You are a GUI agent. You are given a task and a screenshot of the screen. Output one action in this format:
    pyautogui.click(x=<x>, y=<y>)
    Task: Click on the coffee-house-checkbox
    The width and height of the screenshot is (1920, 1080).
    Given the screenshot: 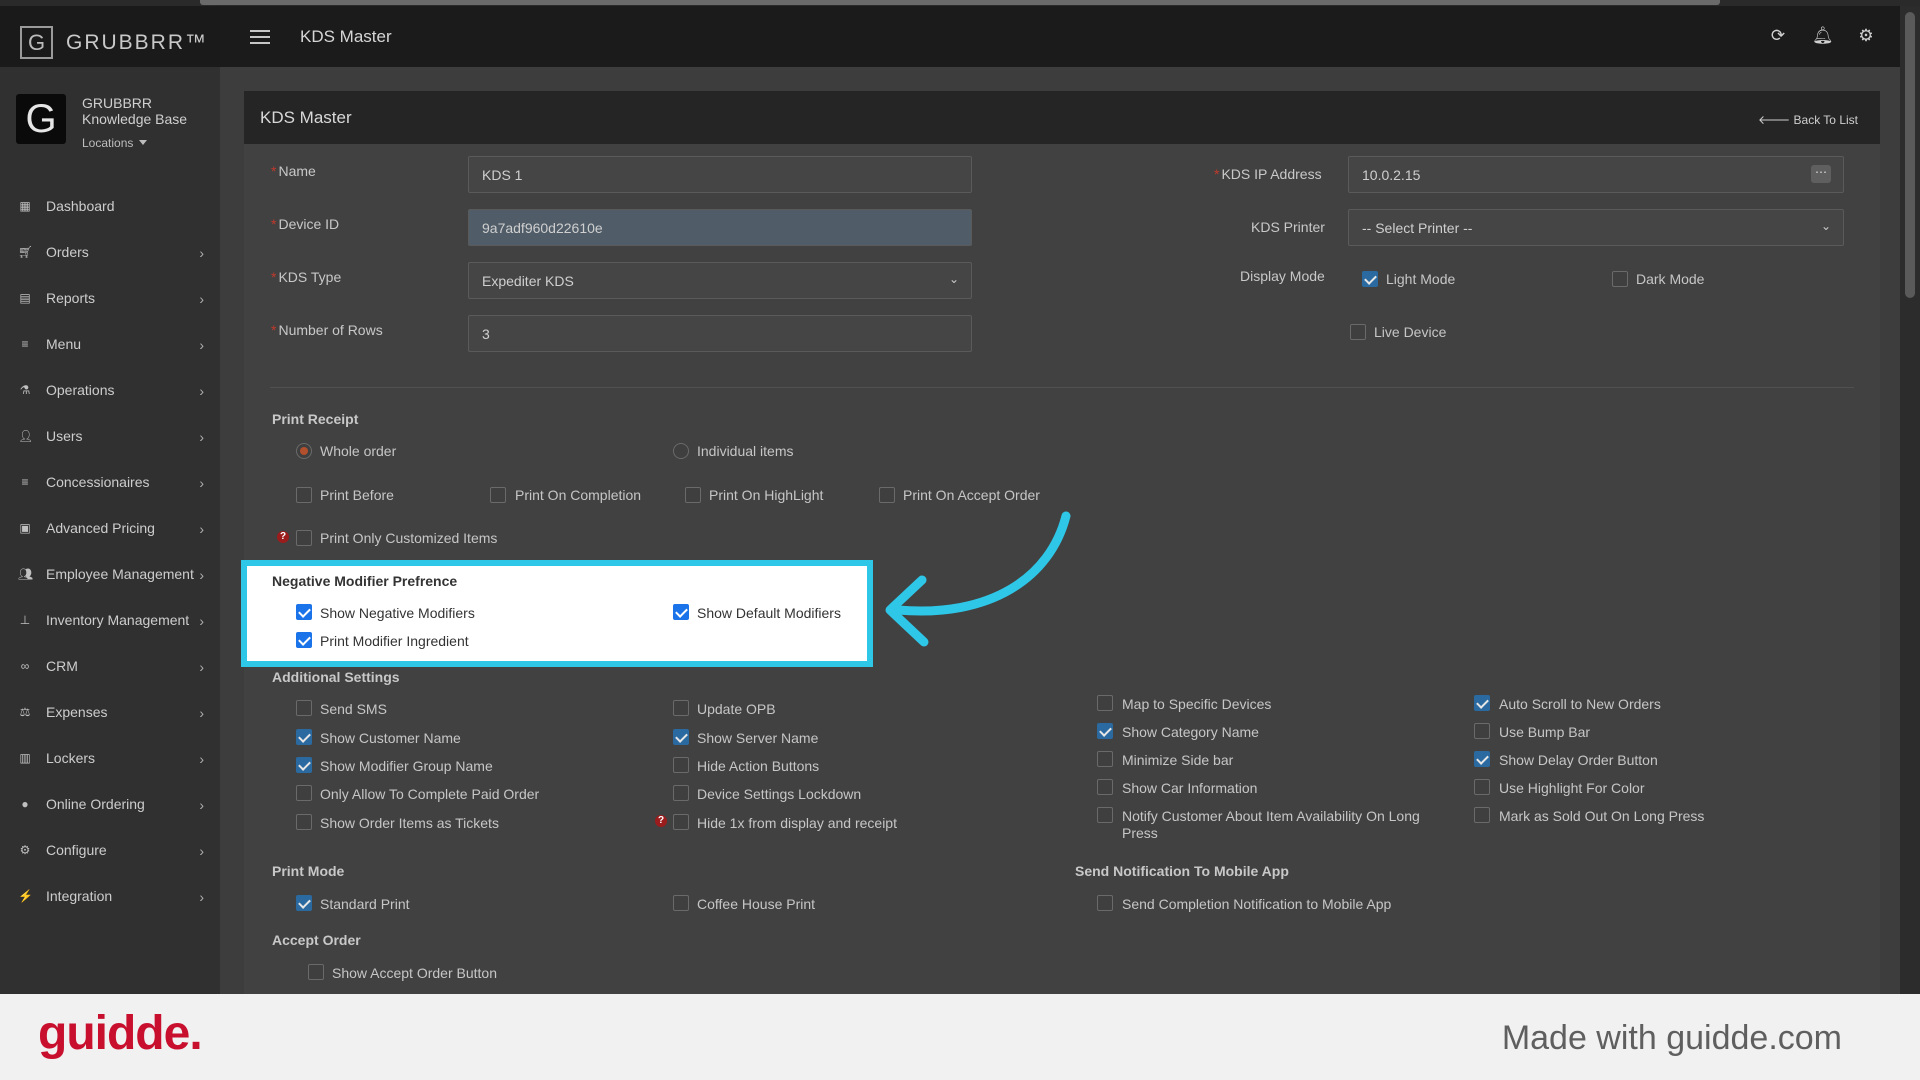 What is the action you would take?
    pyautogui.click(x=681, y=903)
    